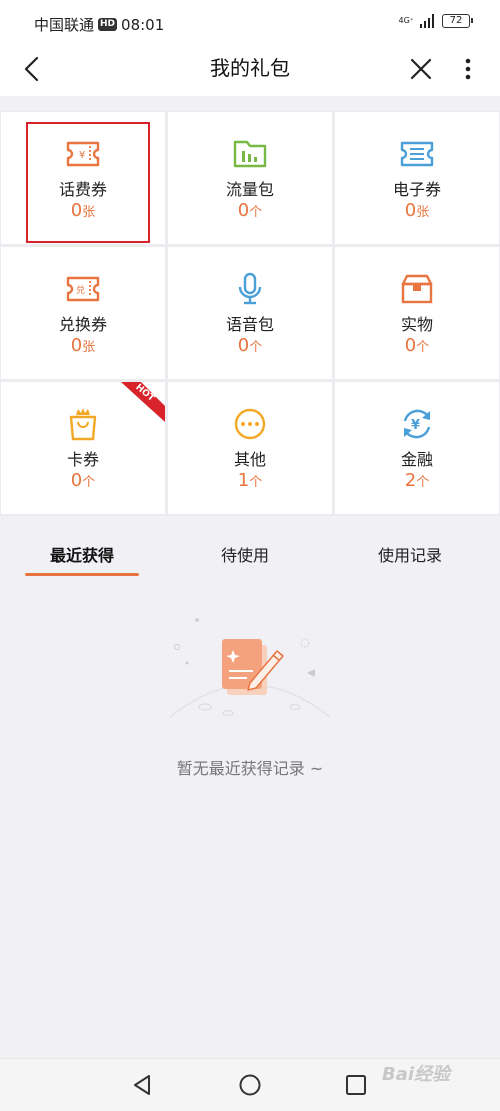  Describe the element at coordinates (143, 402) in the screenshot. I see `hot-badge: HOT` at that location.